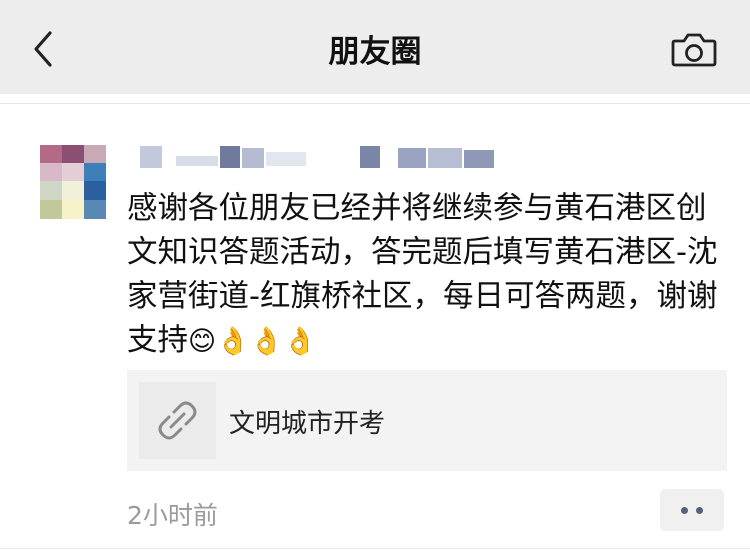  Describe the element at coordinates (73, 182) in the screenshot. I see `avatar` at that location.